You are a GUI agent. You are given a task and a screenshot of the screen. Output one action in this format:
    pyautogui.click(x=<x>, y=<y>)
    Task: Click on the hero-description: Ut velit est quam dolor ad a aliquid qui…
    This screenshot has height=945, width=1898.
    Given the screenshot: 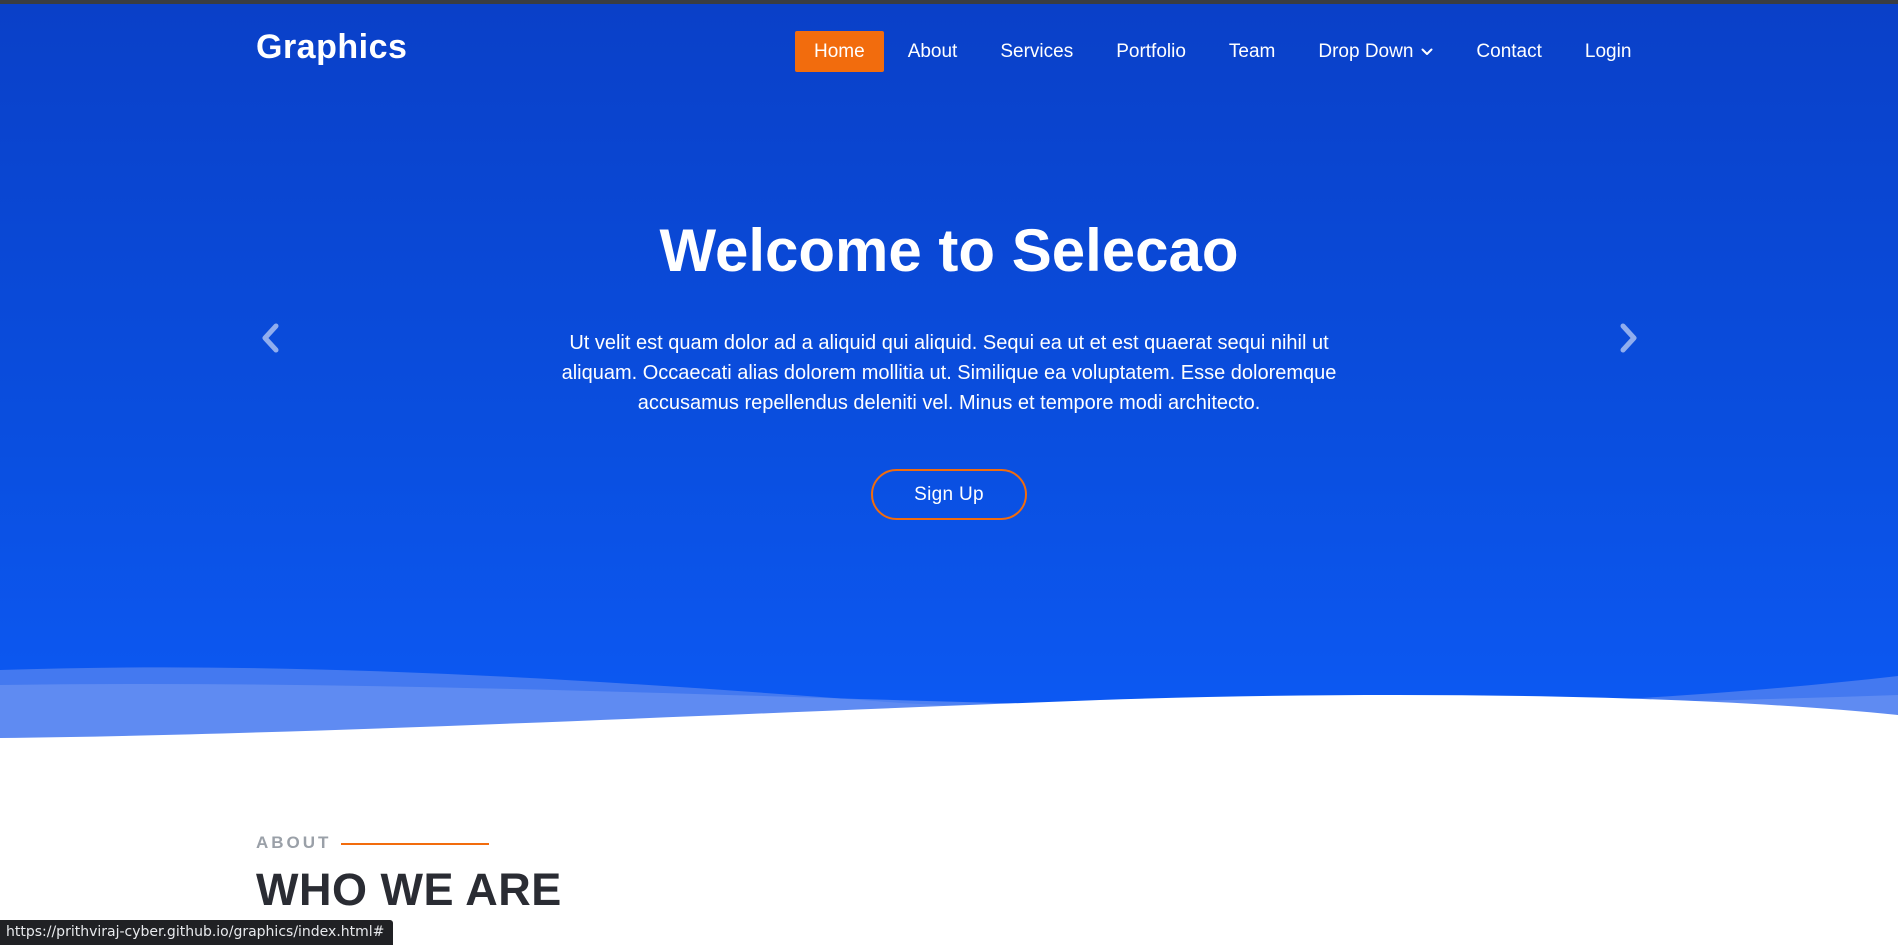 What is the action you would take?
    pyautogui.click(x=949, y=373)
    